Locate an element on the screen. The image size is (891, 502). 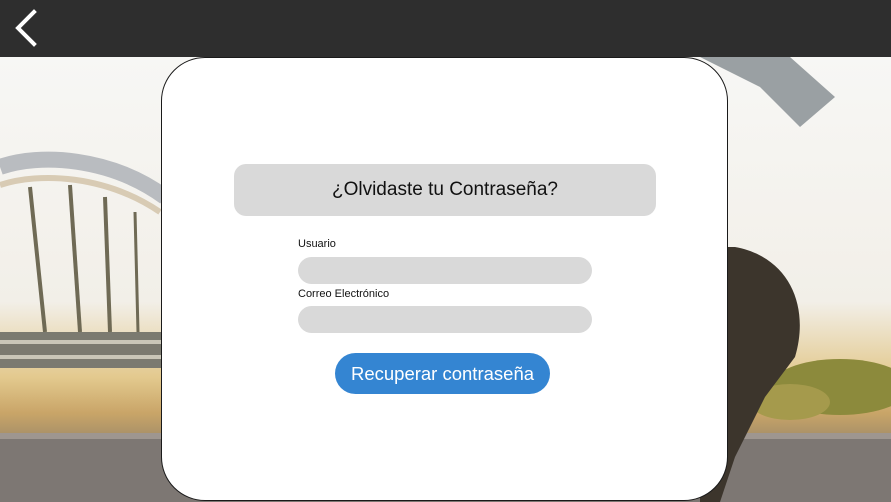
chevron-left-icon is located at coordinates (26, 28).